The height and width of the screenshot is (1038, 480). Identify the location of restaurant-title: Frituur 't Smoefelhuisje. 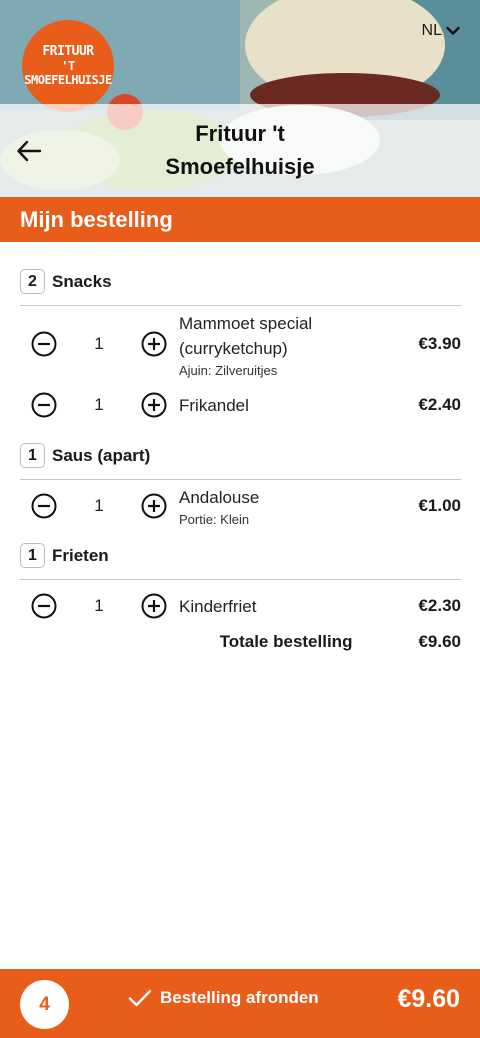
(240, 150).